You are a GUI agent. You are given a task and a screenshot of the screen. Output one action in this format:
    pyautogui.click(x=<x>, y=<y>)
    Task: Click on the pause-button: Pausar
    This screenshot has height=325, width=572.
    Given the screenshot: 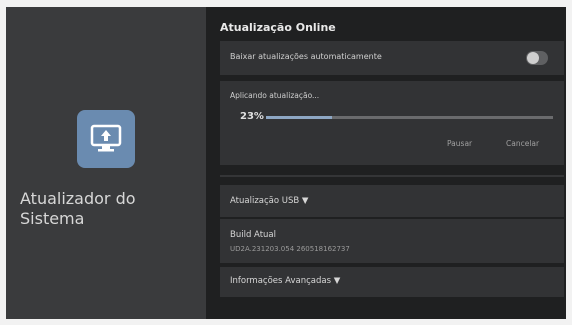 What is the action you would take?
    pyautogui.click(x=459, y=143)
    